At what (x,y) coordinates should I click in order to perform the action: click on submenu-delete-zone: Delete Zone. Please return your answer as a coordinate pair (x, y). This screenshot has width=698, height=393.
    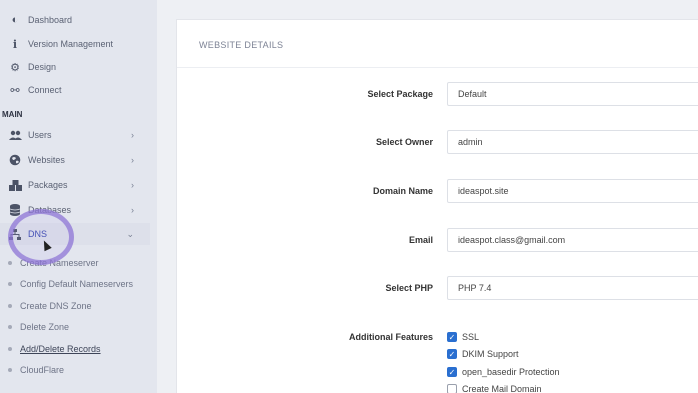
    Looking at the image, I should click on (75, 327).